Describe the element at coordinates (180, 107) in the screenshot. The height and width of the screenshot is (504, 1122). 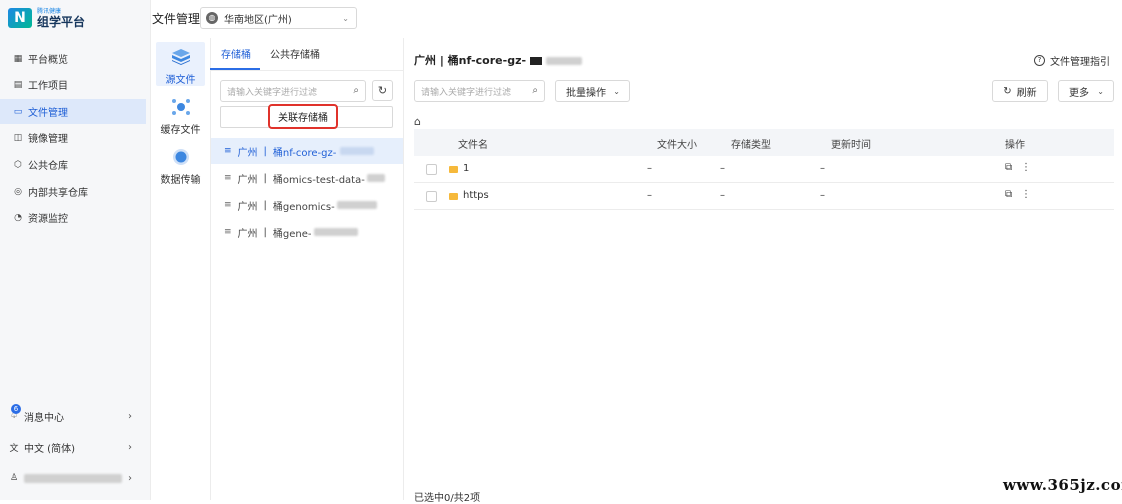
I see `cache-files-icon` at that location.